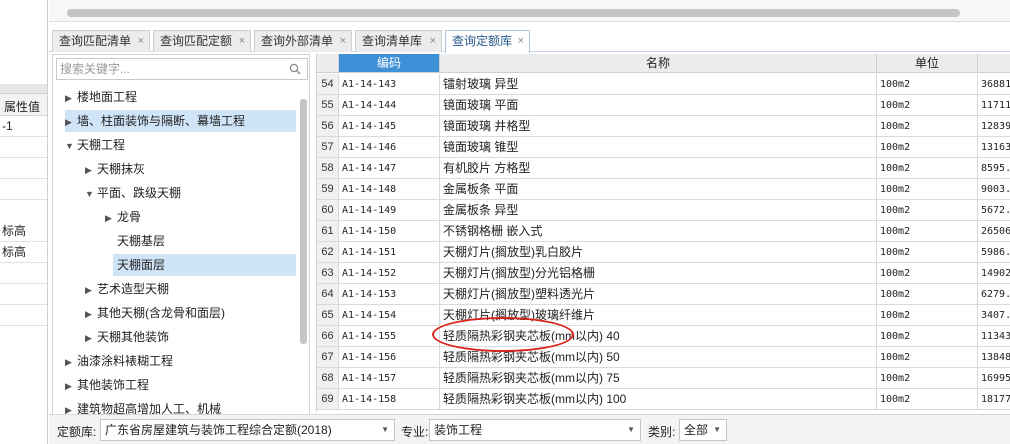  I want to click on name-column-header: 名称, so click(658, 63).